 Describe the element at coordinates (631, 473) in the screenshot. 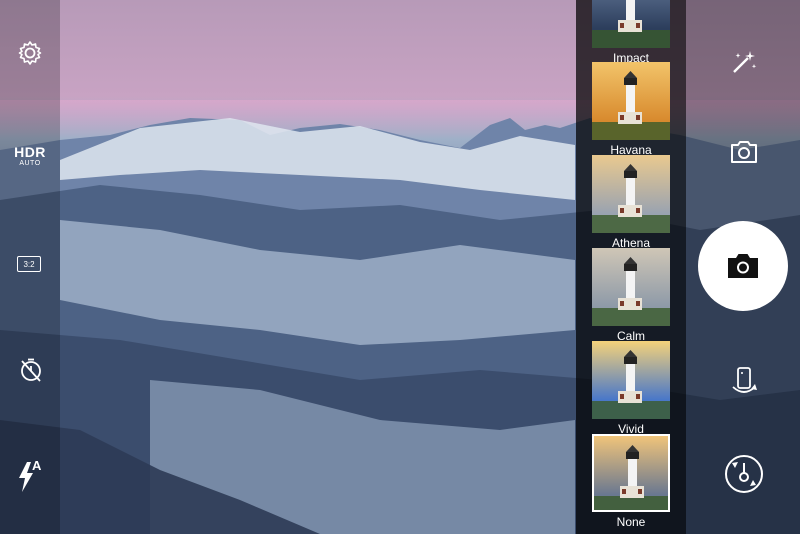

I see `filter-thumbnail-none` at that location.